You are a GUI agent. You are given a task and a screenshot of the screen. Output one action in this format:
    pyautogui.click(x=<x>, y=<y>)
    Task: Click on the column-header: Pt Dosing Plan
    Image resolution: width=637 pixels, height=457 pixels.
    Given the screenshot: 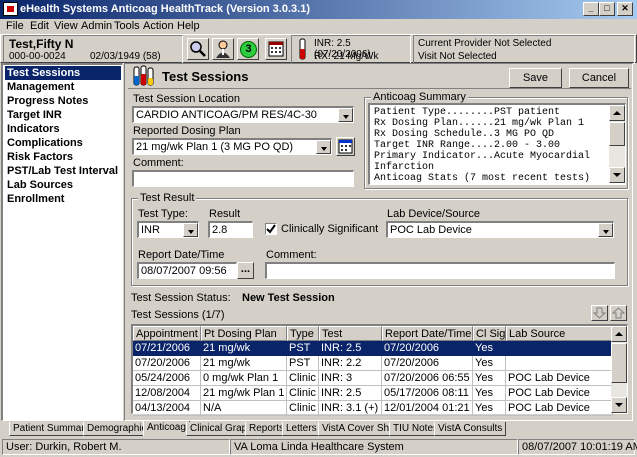 What is the action you would take?
    pyautogui.click(x=244, y=333)
    